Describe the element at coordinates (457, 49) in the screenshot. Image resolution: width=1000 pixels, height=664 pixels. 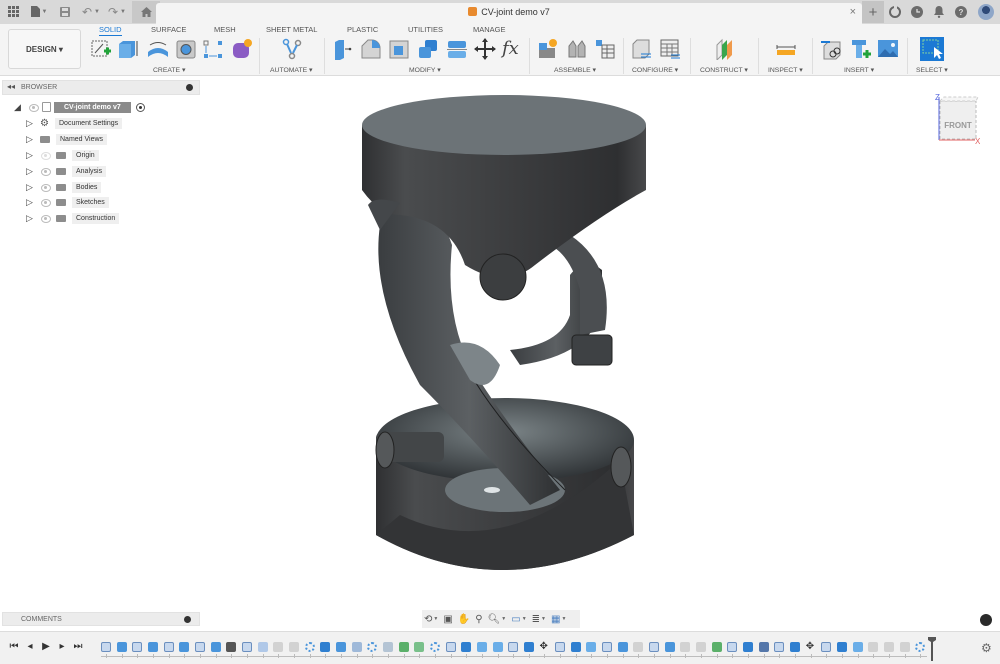
I see `split-body-button` at that location.